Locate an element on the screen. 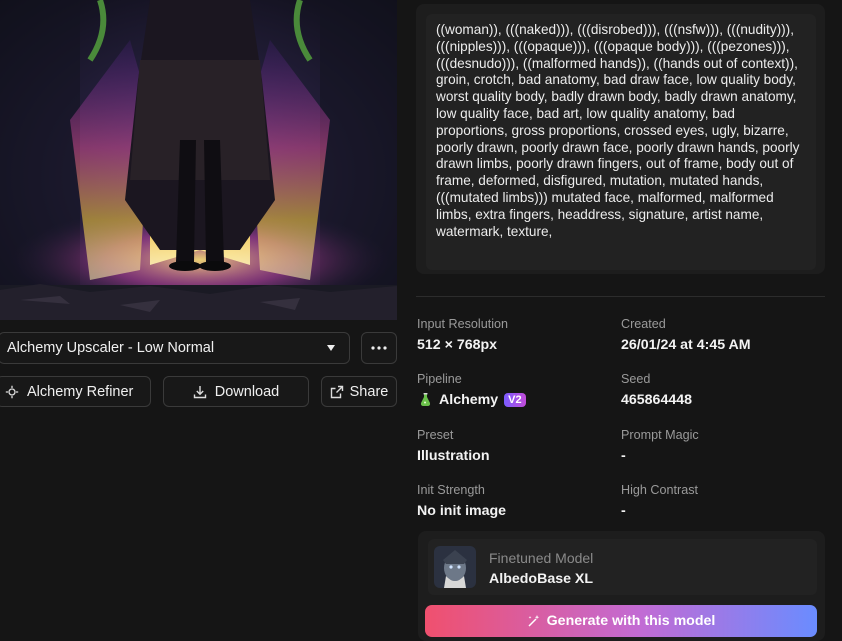 Image resolution: width=842 pixels, height=641 pixels. download-icon is located at coordinates (199, 391).